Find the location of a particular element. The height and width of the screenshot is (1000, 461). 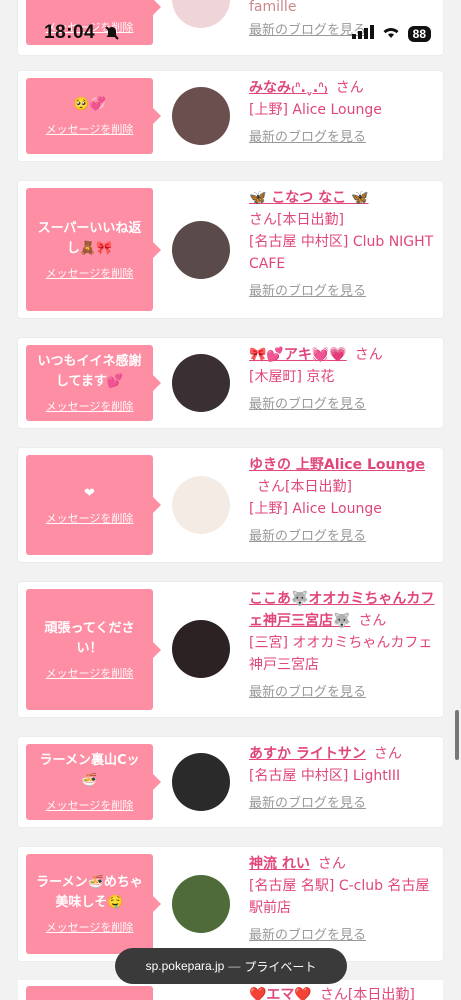

message-text: ラーメン🍜めちゃ美味しそ🤤 is located at coordinates (89, 892).